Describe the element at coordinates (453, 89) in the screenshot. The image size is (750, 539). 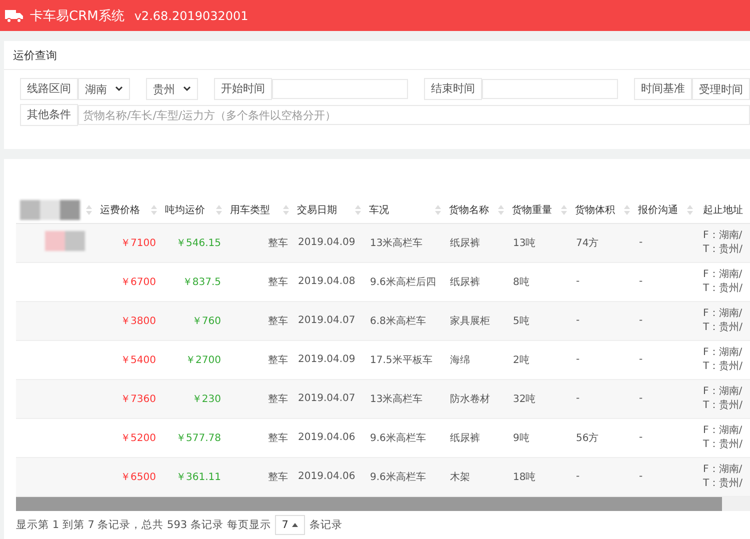
I see `field-label: 结束时间` at that location.